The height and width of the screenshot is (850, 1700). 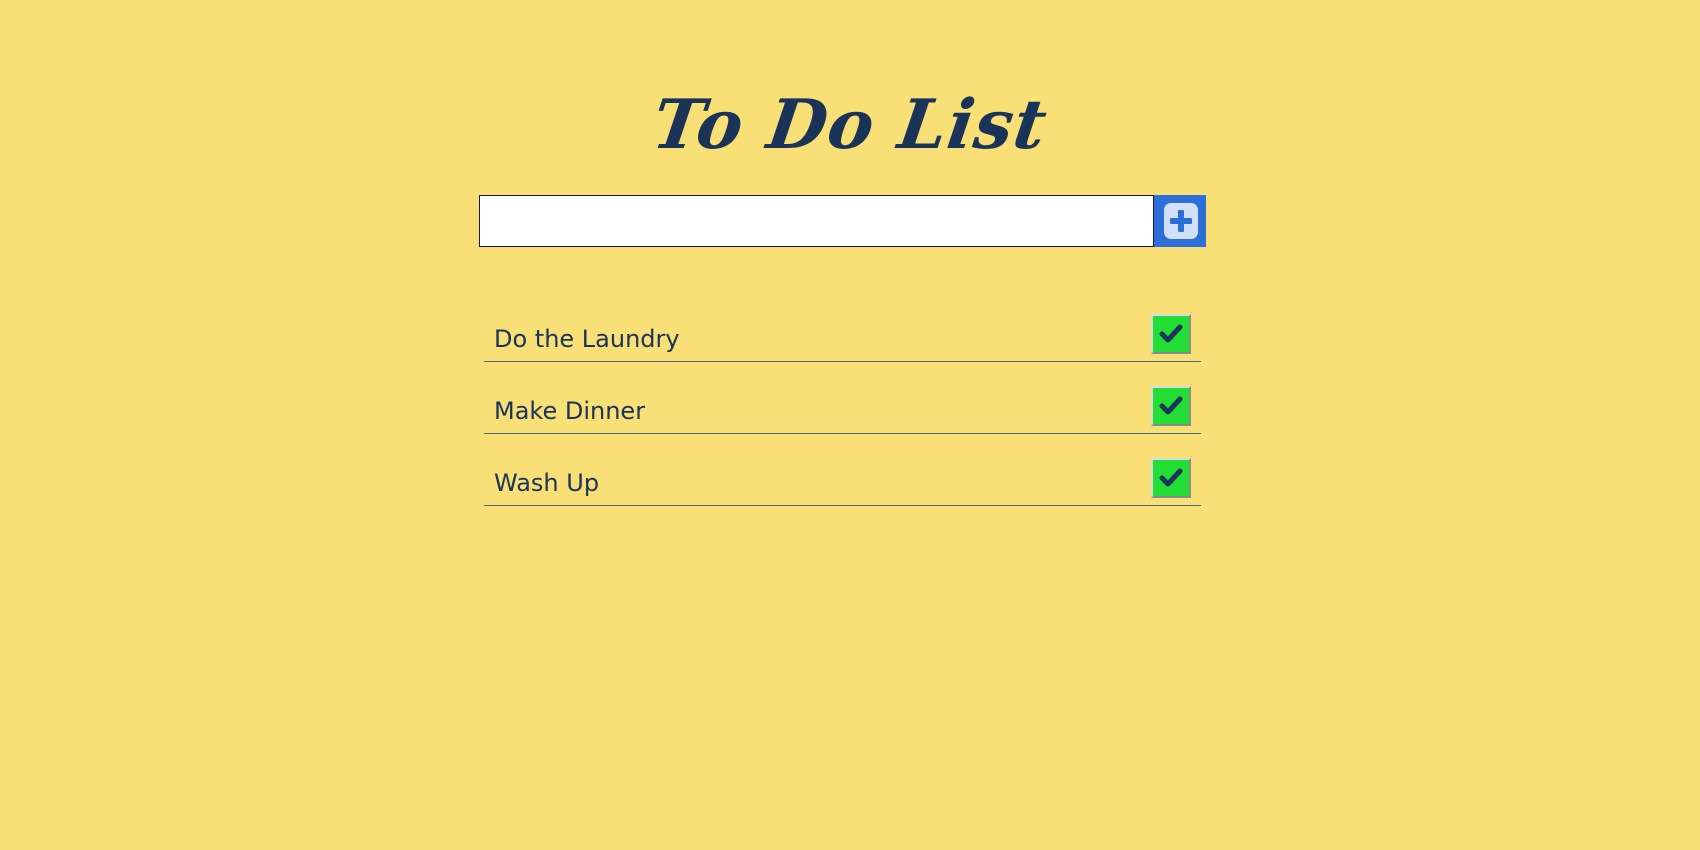 I want to click on add-task-form, so click(x=842, y=221).